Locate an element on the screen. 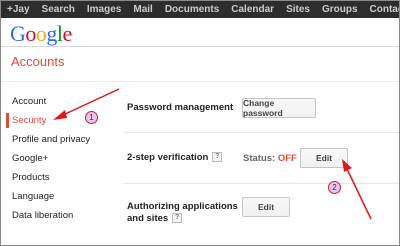 This screenshot has height=246, width=400. authorizing-apps-label-line2: and sites is located at coordinates (148, 218).